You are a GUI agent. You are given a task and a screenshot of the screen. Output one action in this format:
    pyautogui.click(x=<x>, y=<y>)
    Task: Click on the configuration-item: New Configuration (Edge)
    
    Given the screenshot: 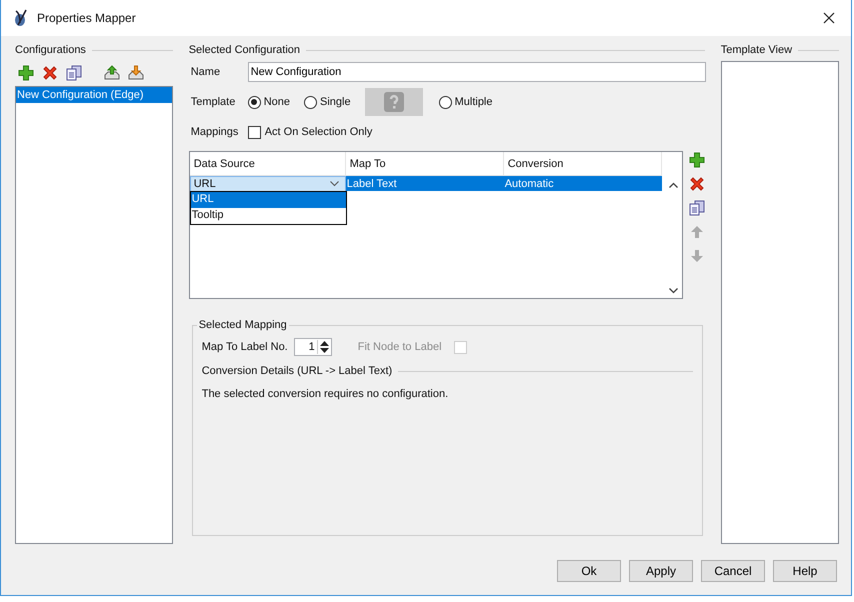 What is the action you would take?
    pyautogui.click(x=94, y=95)
    